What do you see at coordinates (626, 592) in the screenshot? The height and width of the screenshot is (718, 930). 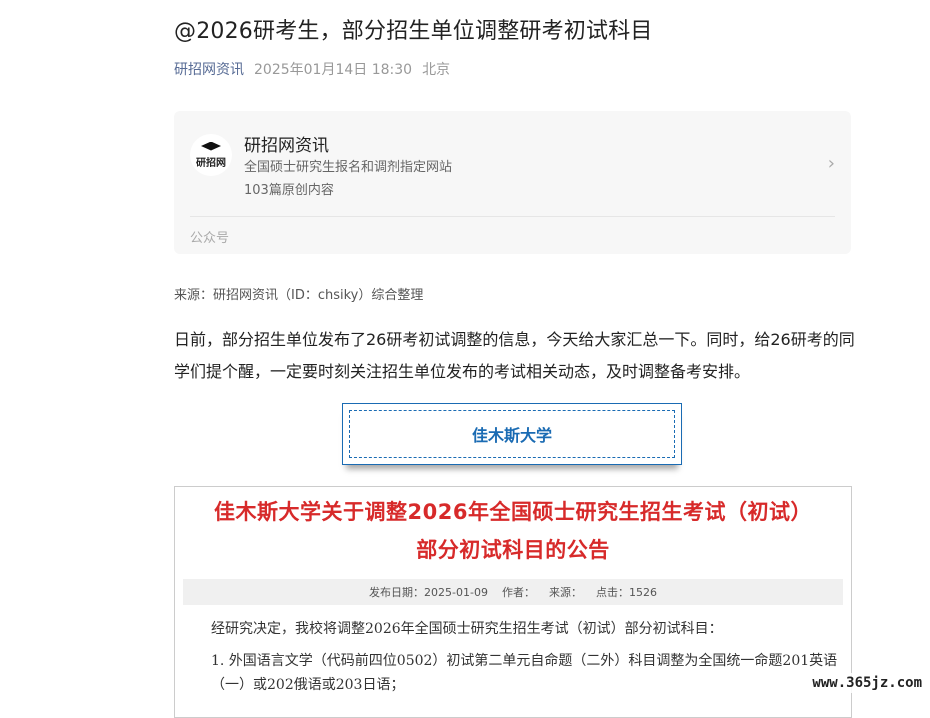 I see `notice-clicks: 点击：1526` at bounding box center [626, 592].